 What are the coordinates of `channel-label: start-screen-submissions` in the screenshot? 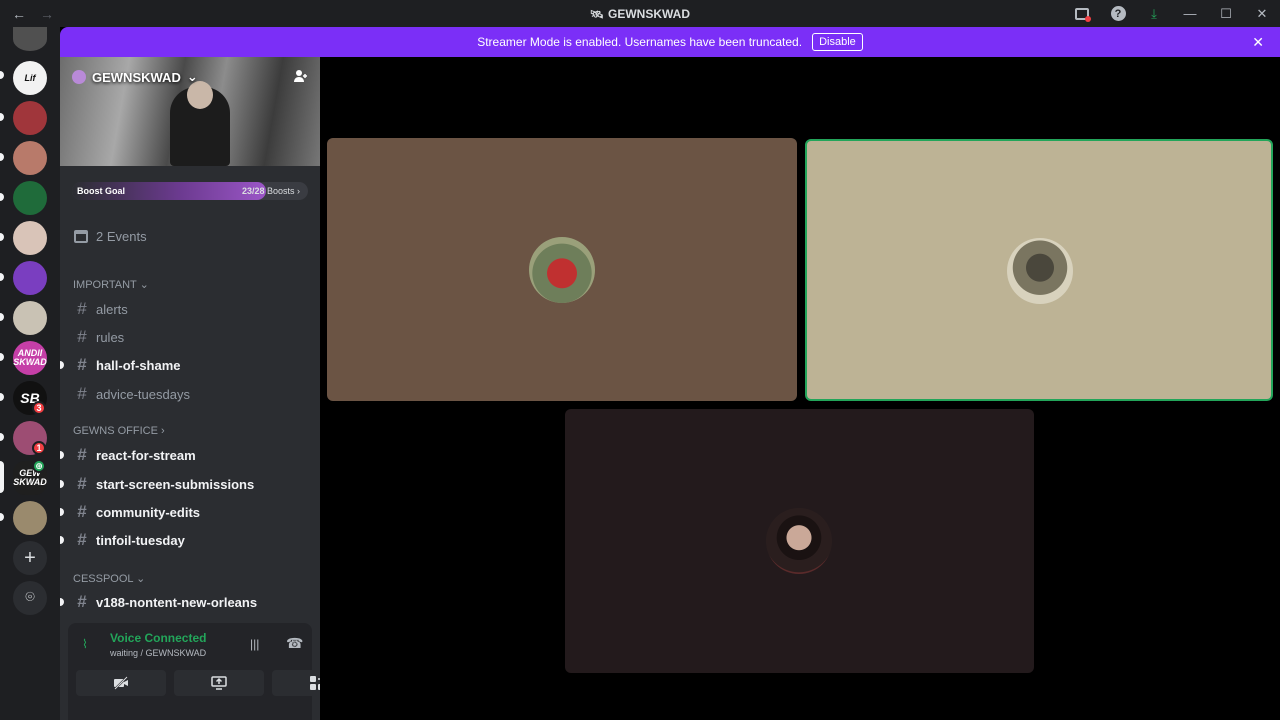 It's located at (175, 484).